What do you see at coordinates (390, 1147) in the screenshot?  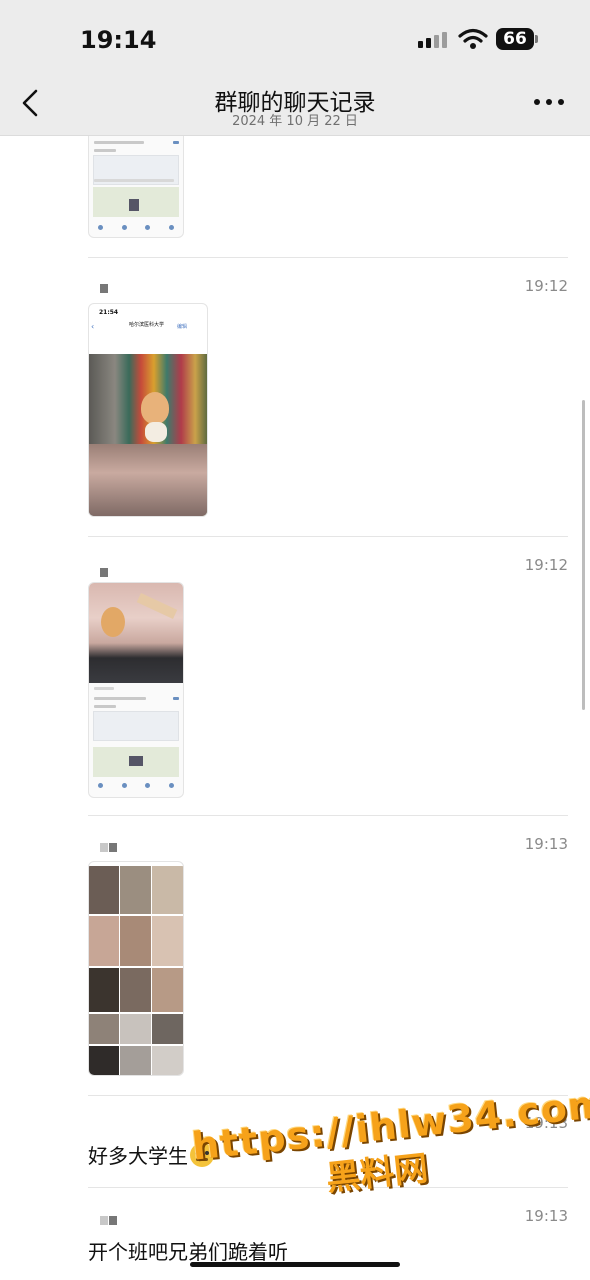 I see `watermark: https://ihlw34.com 黑料网` at bounding box center [390, 1147].